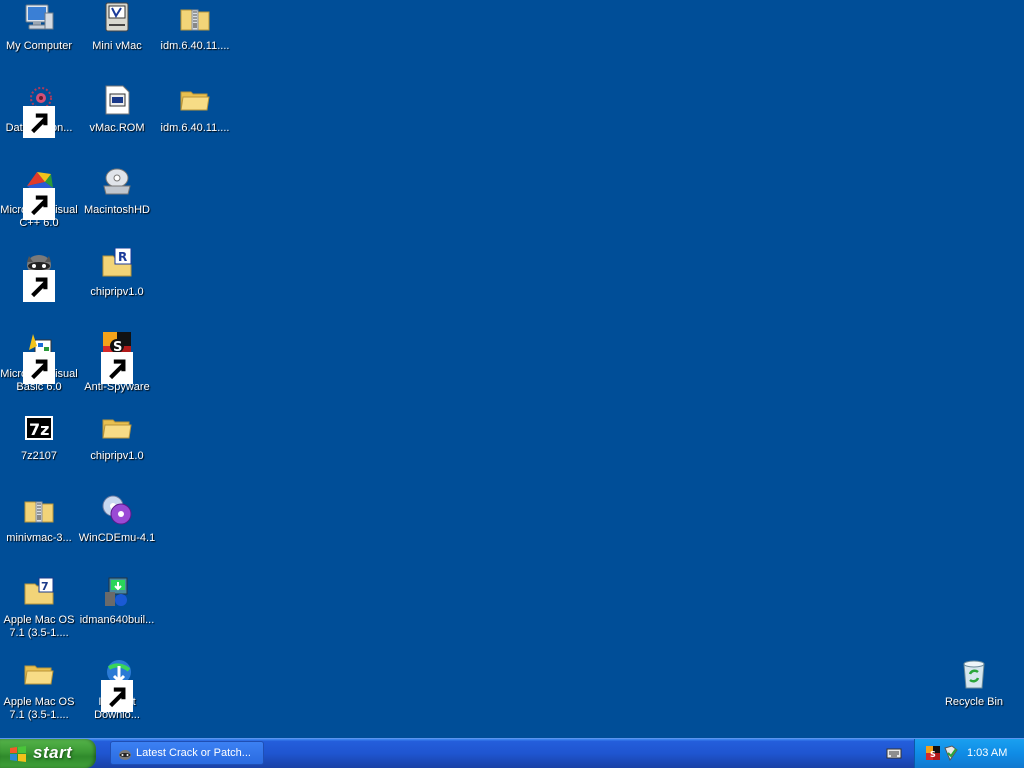  I want to click on desktop-icon-label: WinCDEmu-4.1, so click(117, 538).